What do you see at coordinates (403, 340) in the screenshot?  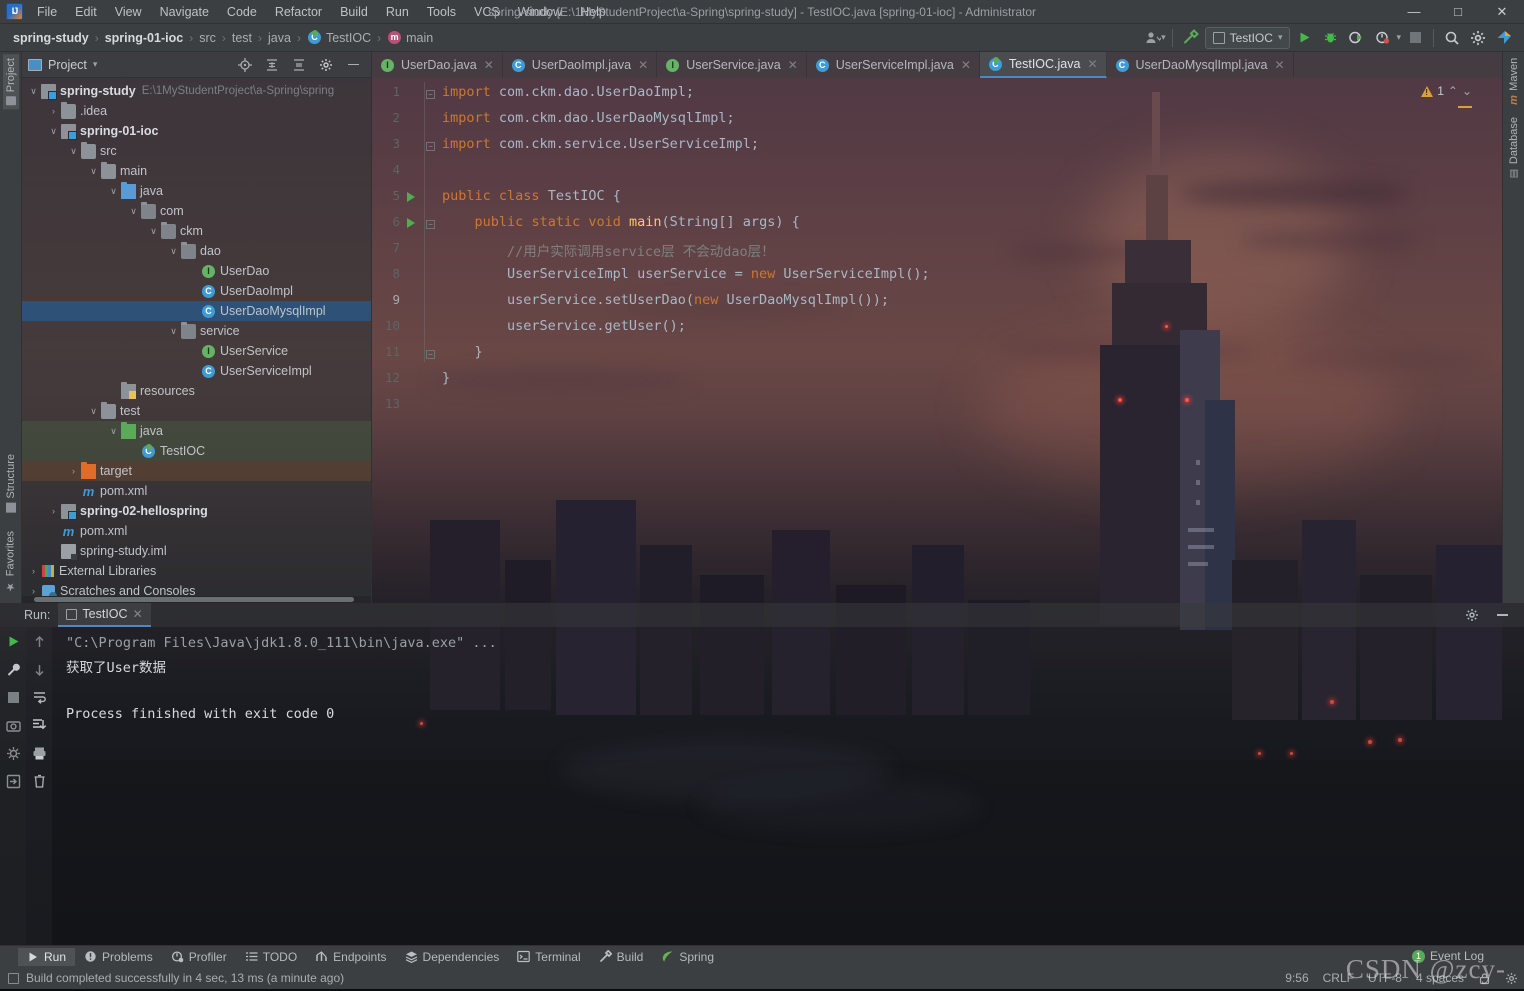 I see `editor-gutter: 1 2 3 4 5 6 7 8 9 10 11 12 13− − − −` at bounding box center [403, 340].